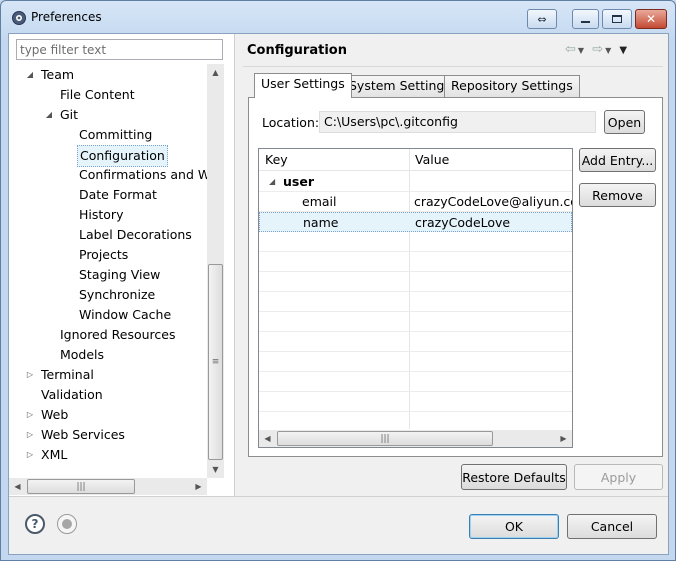 The width and height of the screenshot is (676, 561). Describe the element at coordinates (117, 294) in the screenshot. I see `tree-item-label: Synchronize` at that location.